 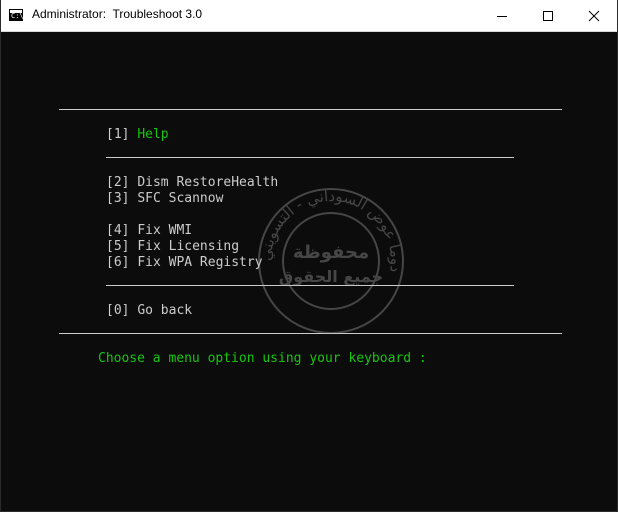 What do you see at coordinates (188, 246) in the screenshot?
I see `menu-label: Fix Licensing` at bounding box center [188, 246].